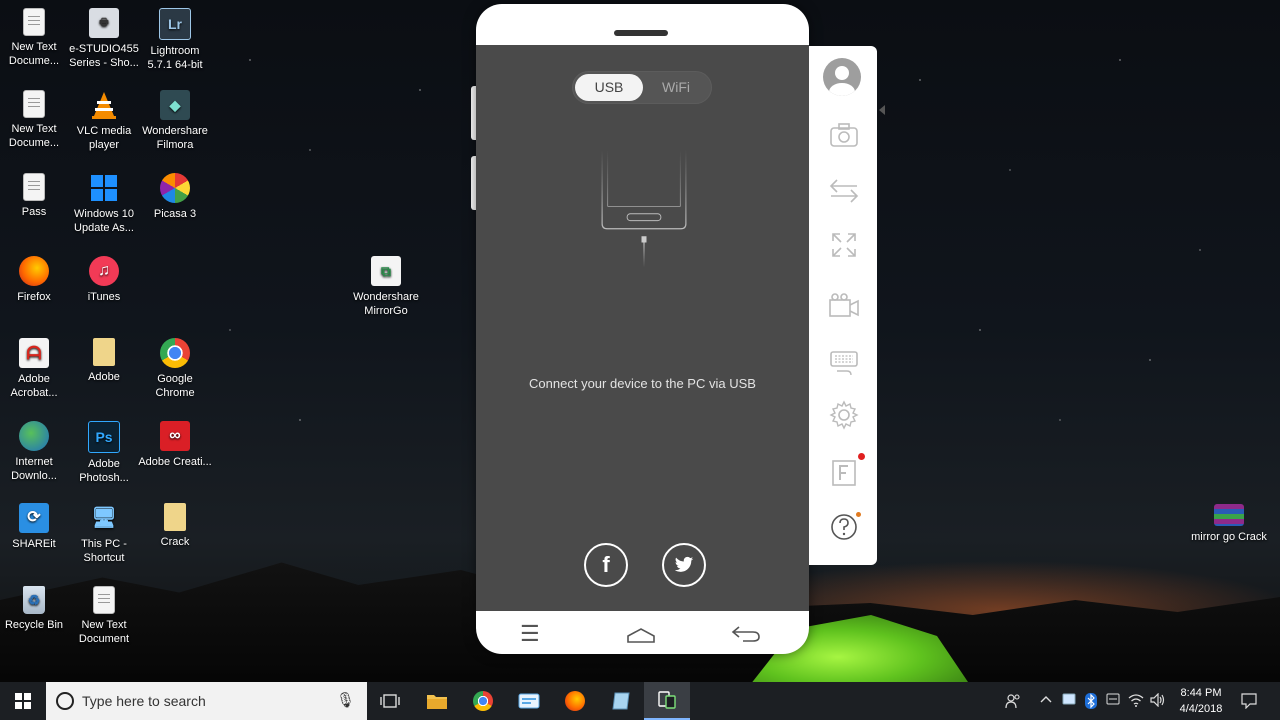 Image resolution: width=1280 pixels, height=720 pixels. I want to click on transfer-icon, so click(844, 191).